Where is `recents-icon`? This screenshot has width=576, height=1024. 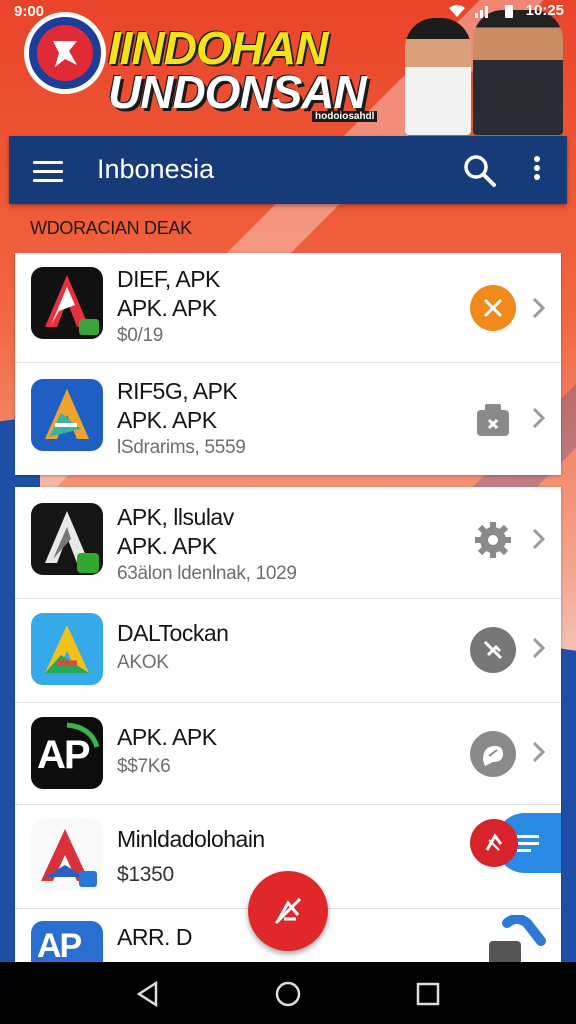
recents-icon is located at coordinates (428, 994).